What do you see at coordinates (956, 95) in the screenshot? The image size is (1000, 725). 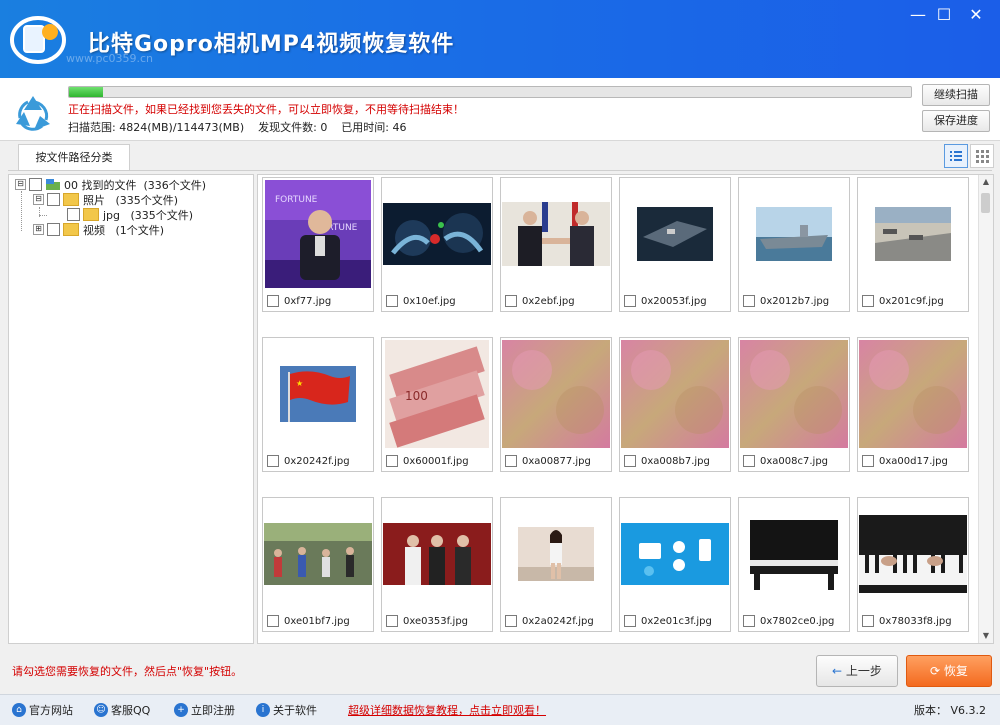 I see `continue-scan-button: 继续扫描` at bounding box center [956, 95].